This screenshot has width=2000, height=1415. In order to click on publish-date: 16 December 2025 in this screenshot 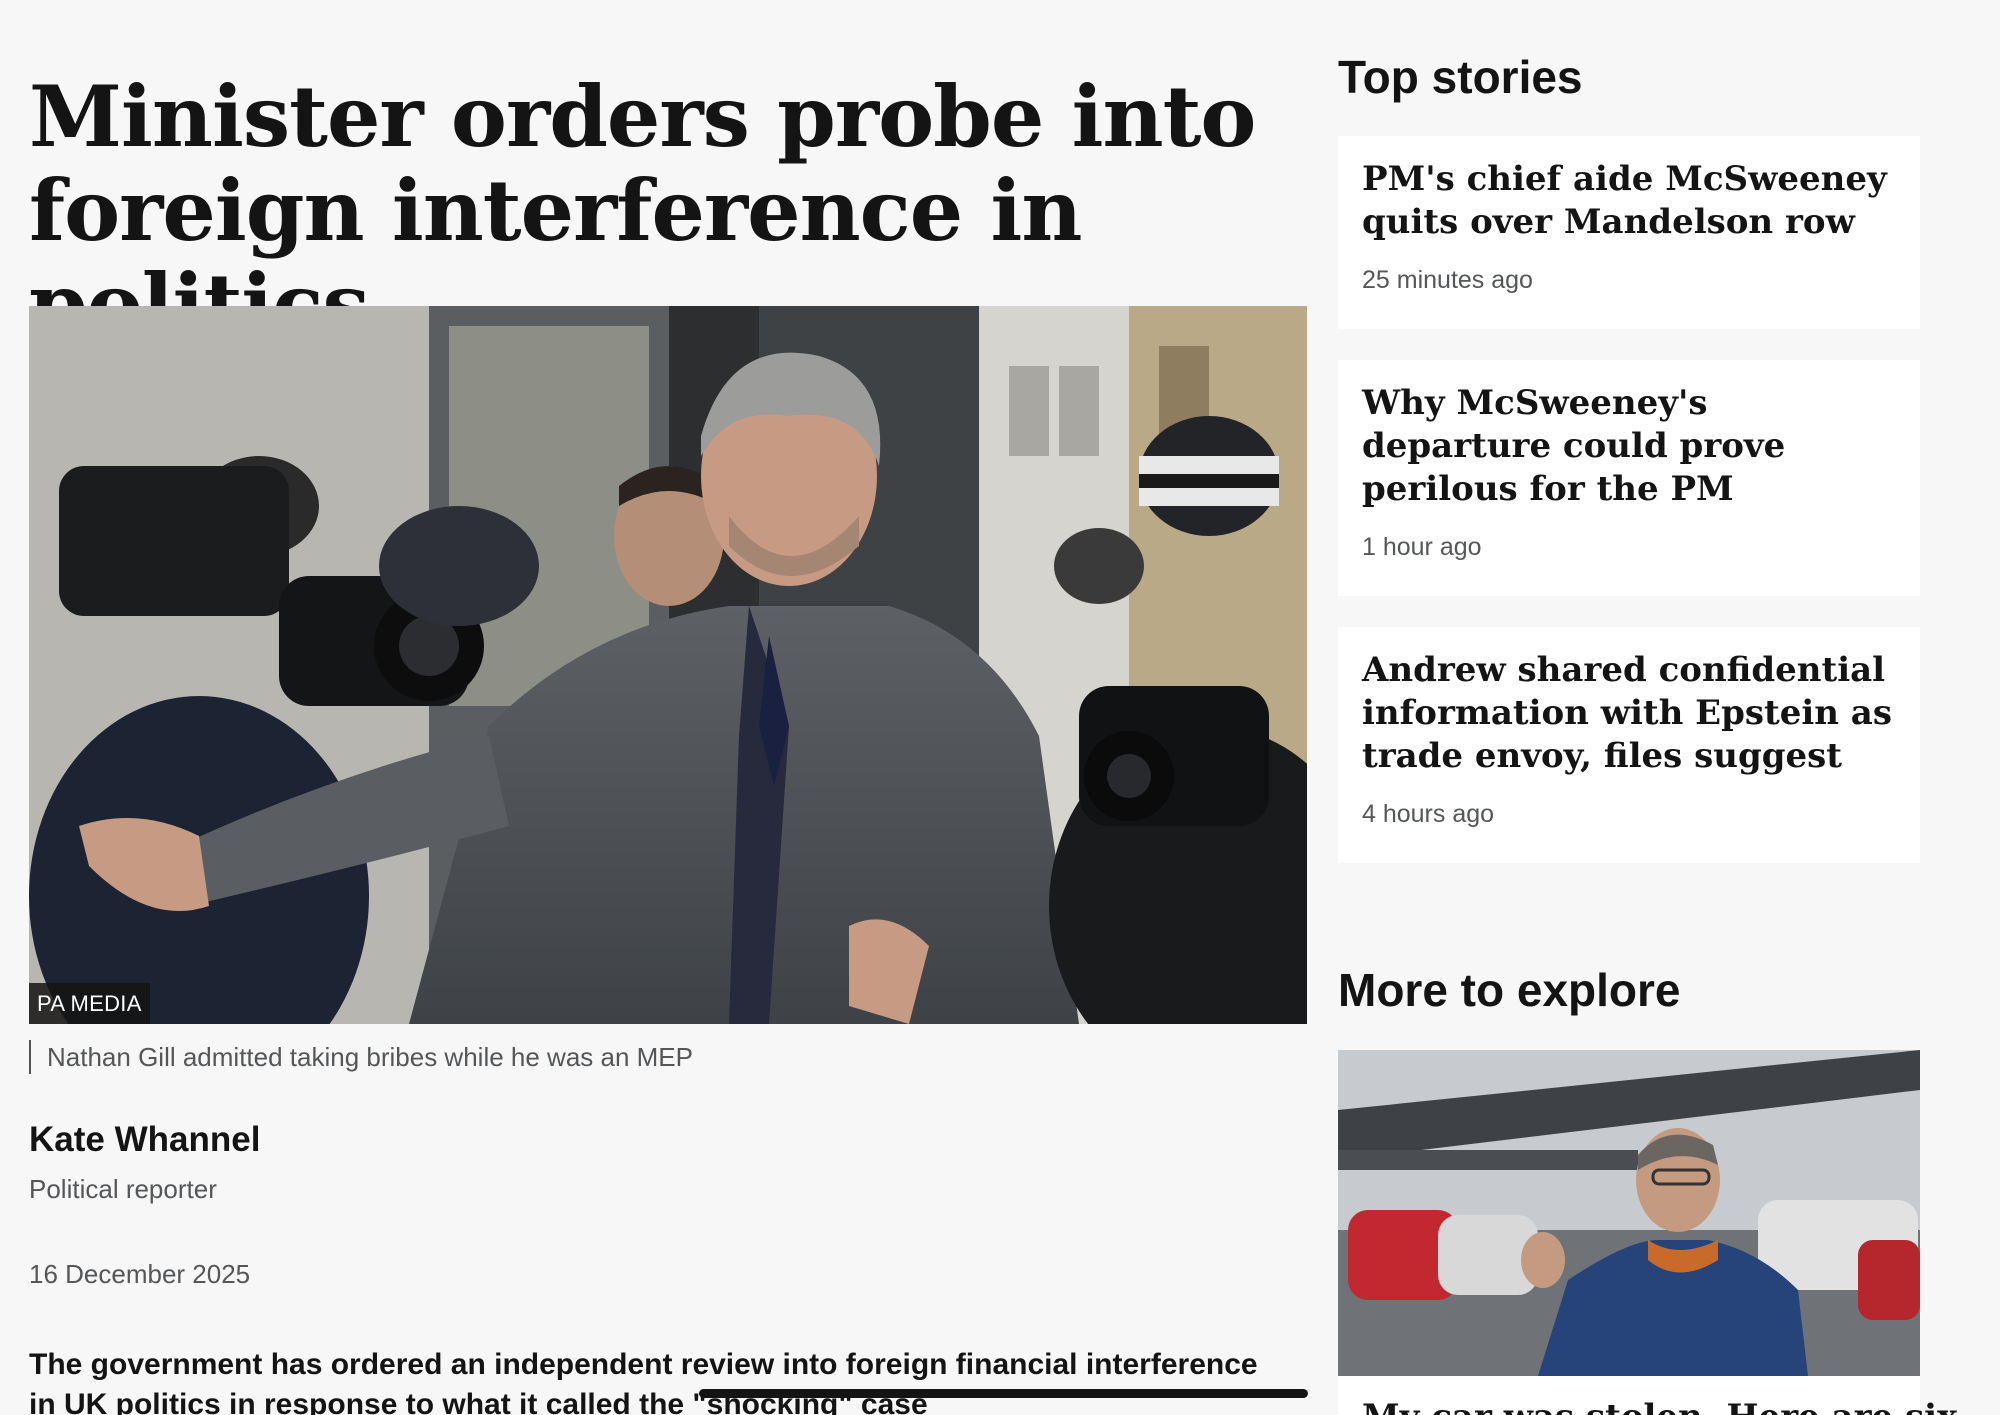, I will do `click(140, 1274)`.